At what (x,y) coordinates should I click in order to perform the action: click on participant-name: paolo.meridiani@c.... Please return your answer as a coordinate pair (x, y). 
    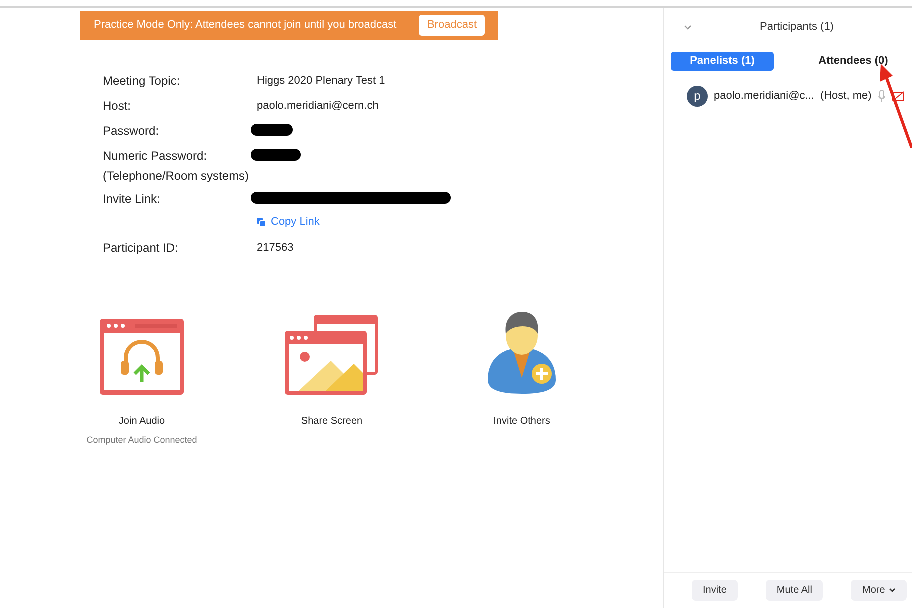
    Looking at the image, I should click on (764, 96).